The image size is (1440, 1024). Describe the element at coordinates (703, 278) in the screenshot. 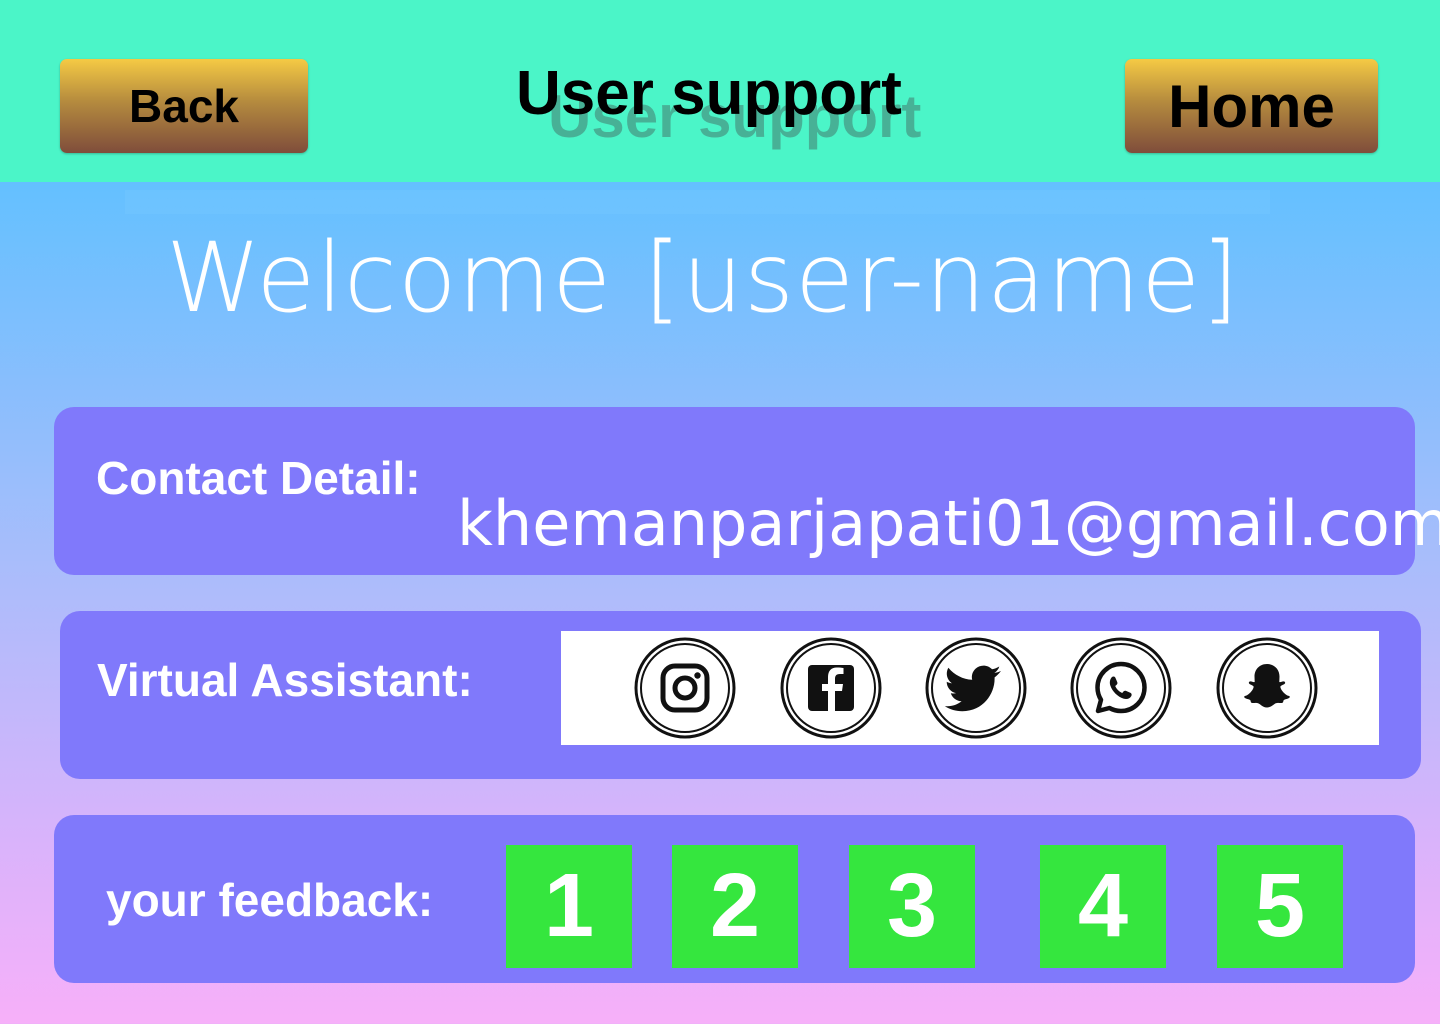

I see `welcome-heading: Welcome [user-name]` at that location.